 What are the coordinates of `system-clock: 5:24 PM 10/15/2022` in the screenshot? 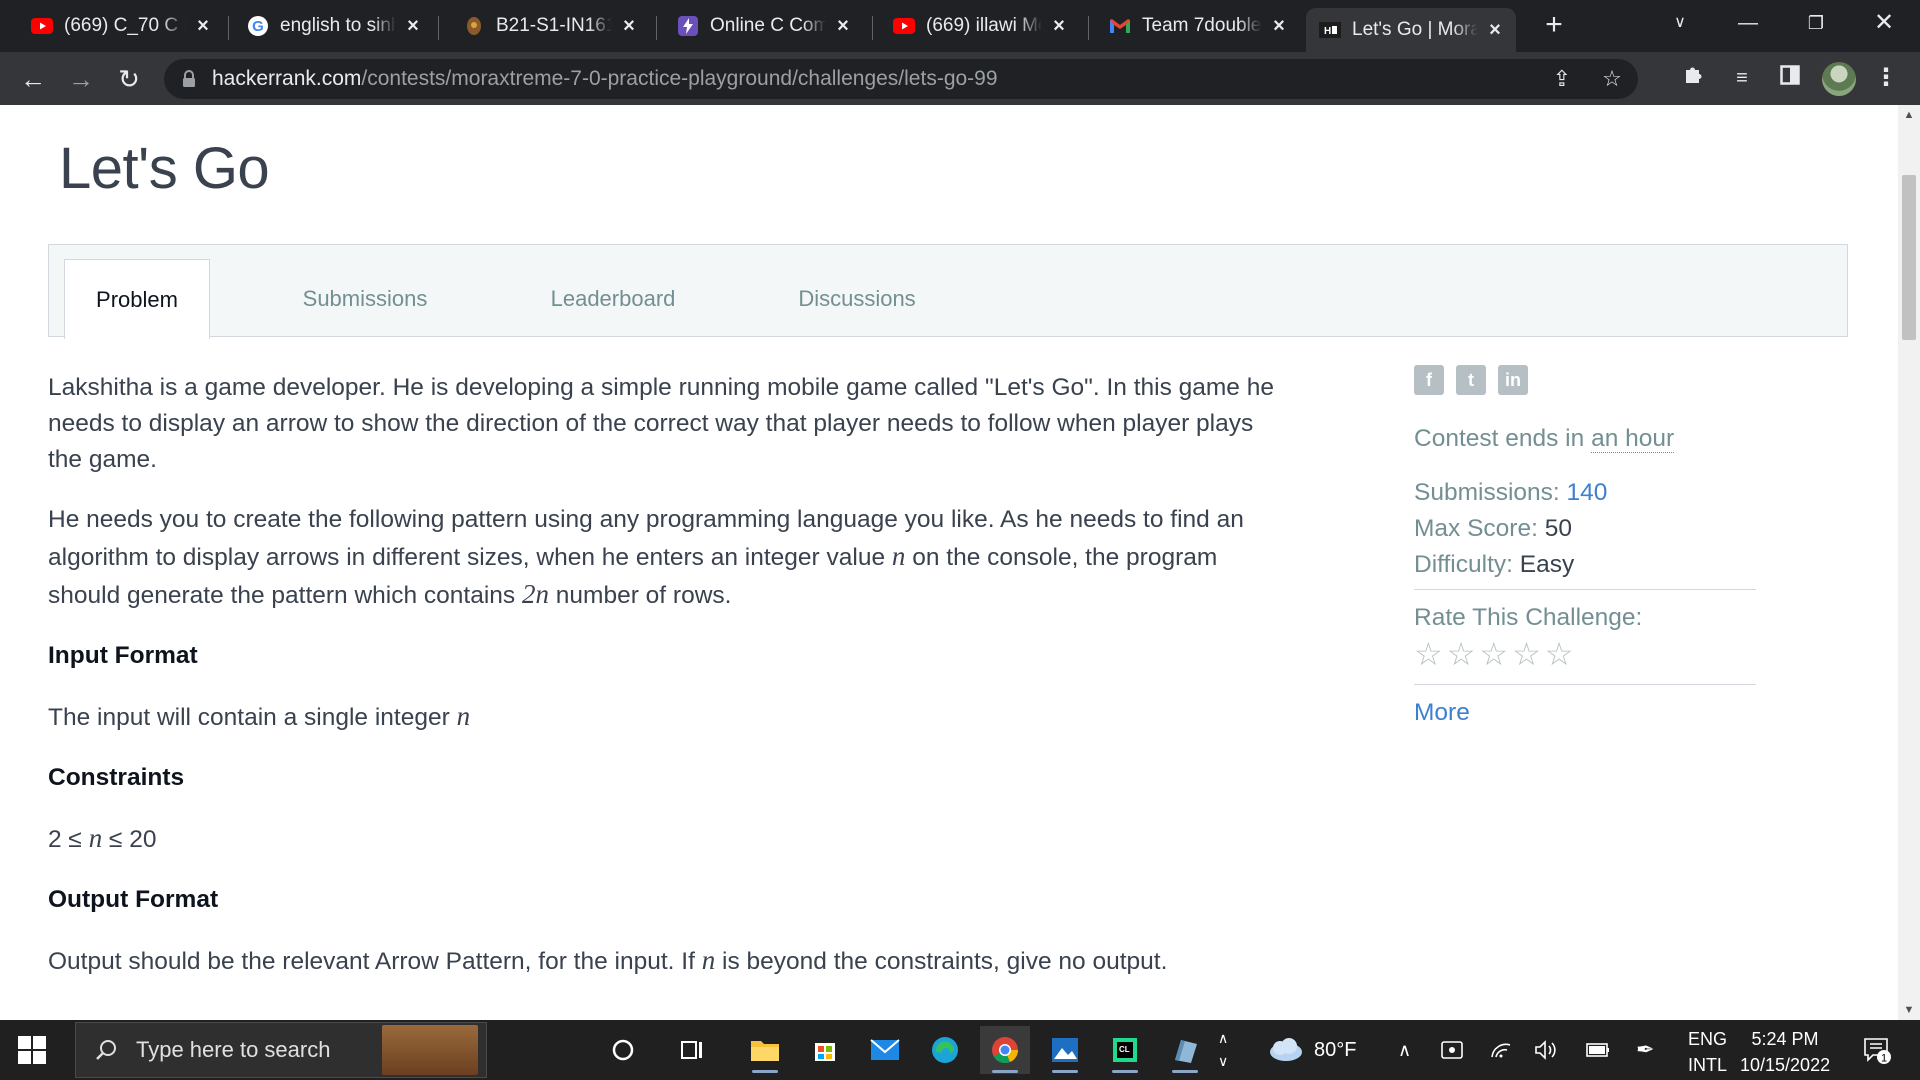 It's located at (1785, 1052).